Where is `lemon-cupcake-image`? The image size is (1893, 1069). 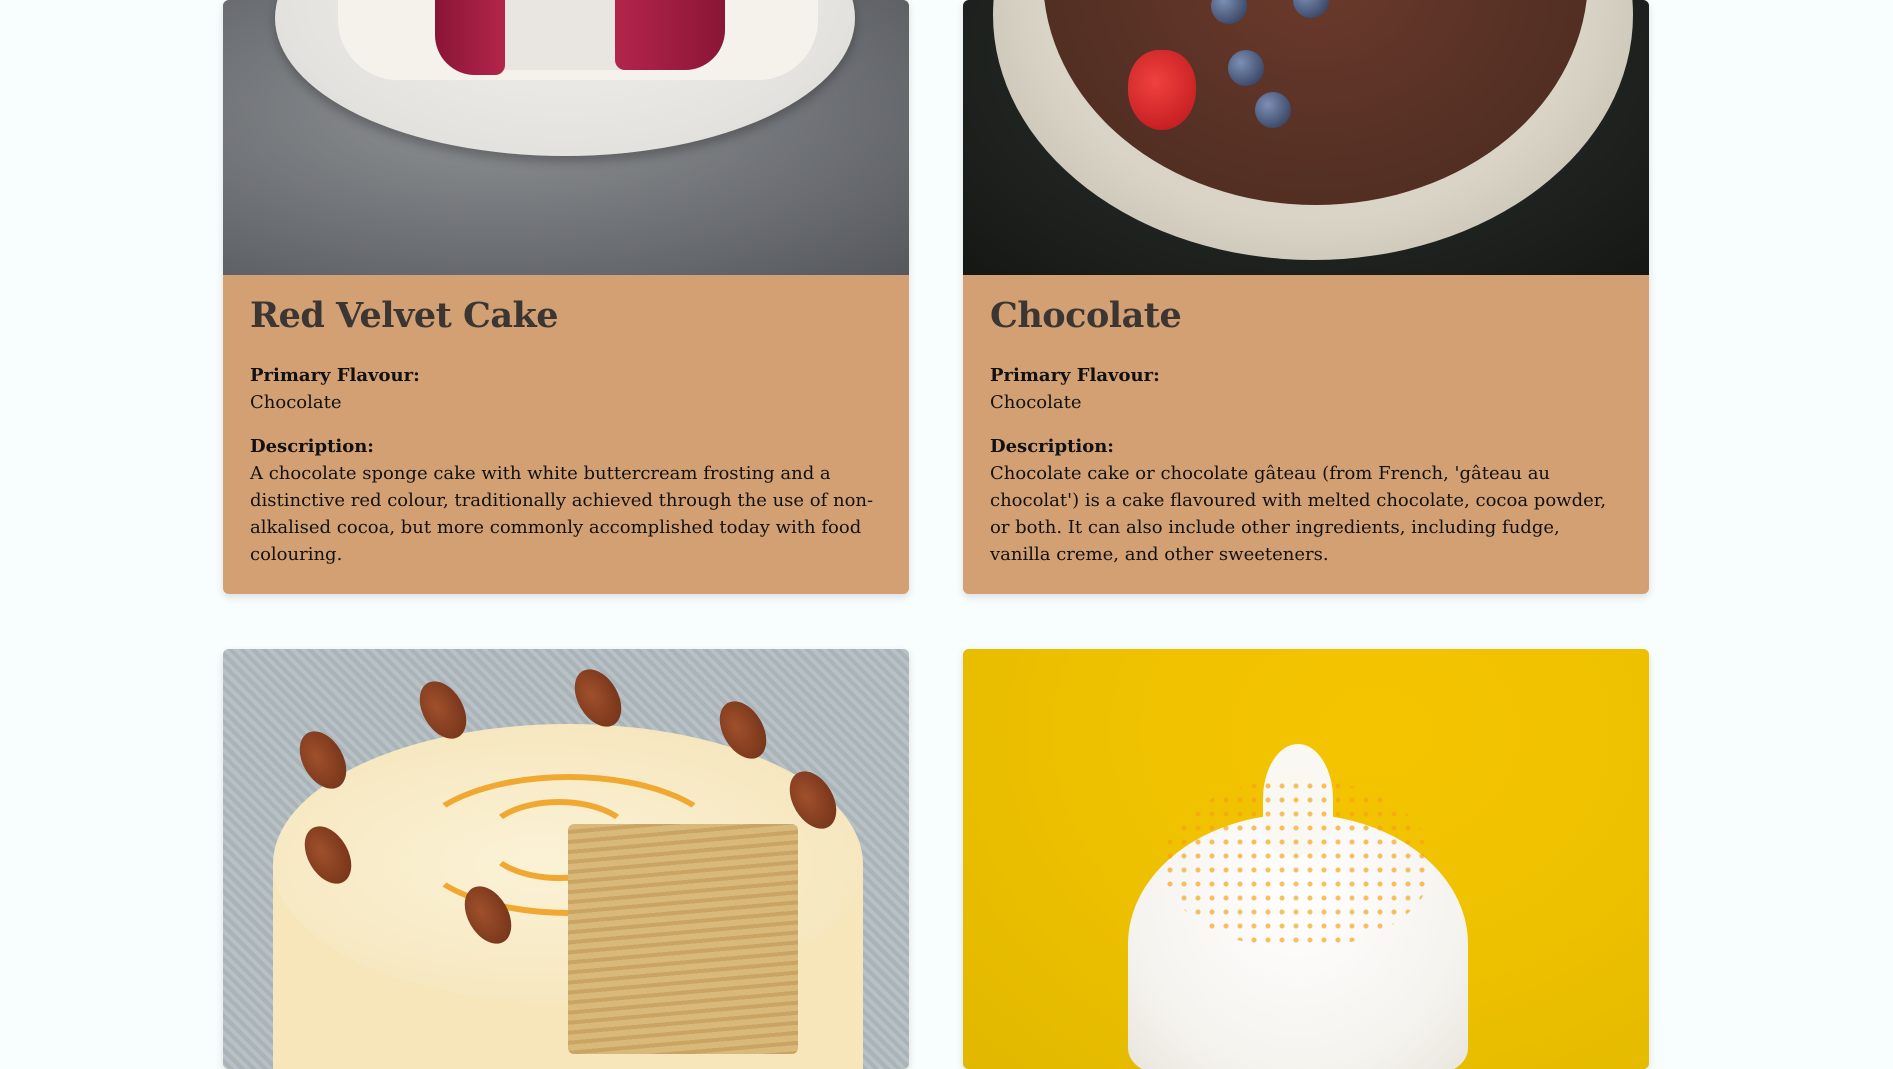
lemon-cupcake-image is located at coordinates (1306, 859).